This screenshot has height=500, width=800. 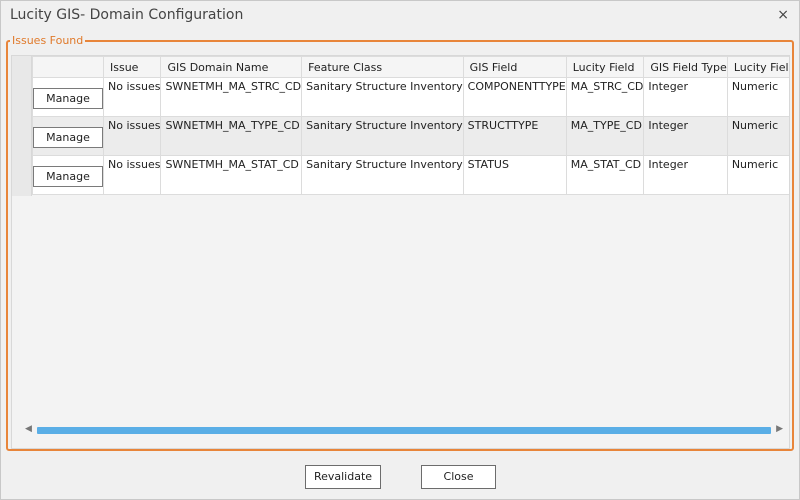 I want to click on revalidate-button: Revalidate, so click(x=343, y=477).